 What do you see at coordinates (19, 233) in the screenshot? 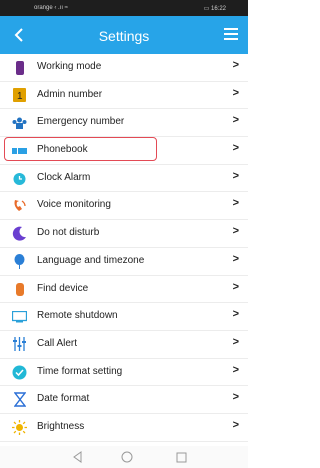
I see `moon-icon` at bounding box center [19, 233].